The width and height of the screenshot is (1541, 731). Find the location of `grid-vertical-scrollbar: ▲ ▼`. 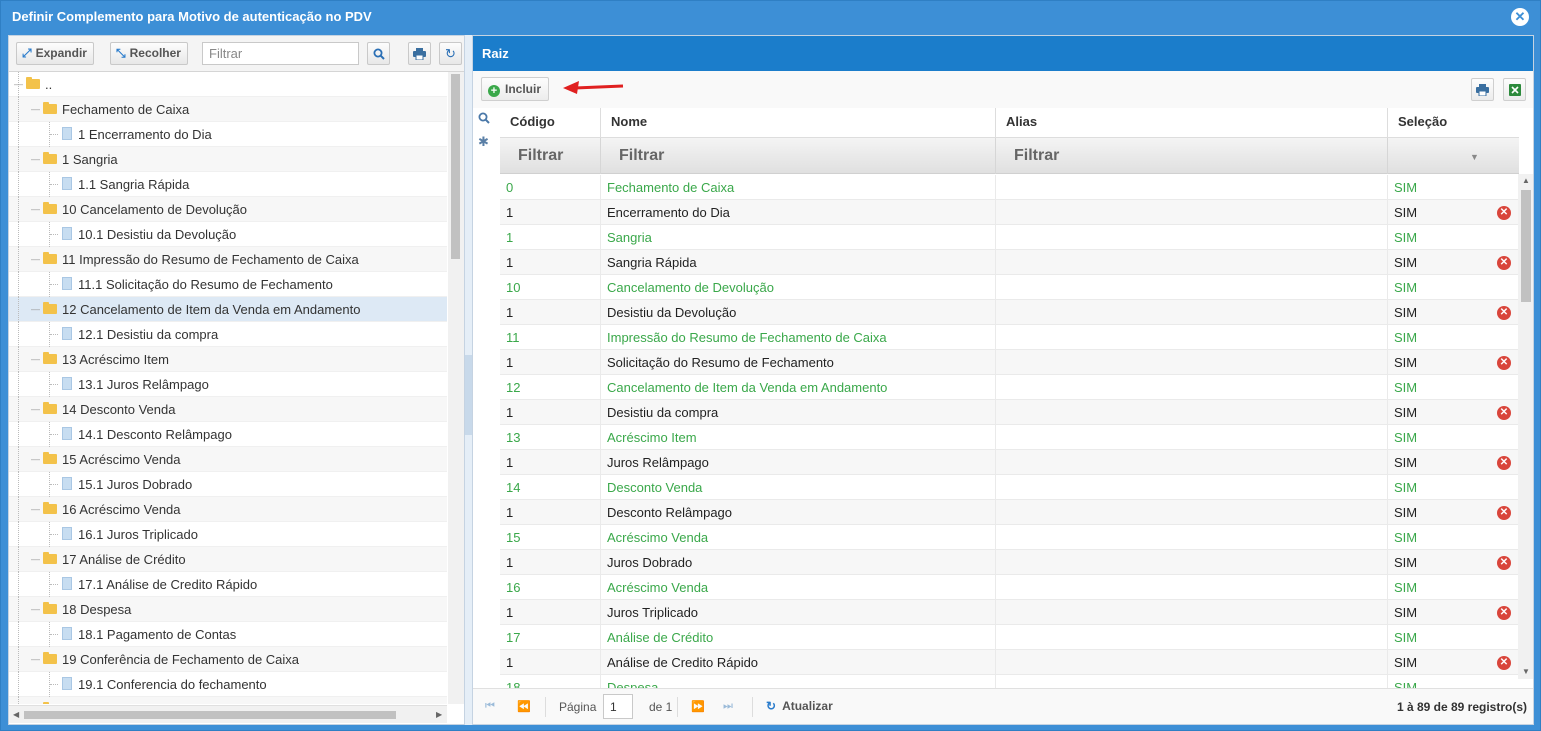

grid-vertical-scrollbar: ▲ ▼ is located at coordinates (1525, 426).